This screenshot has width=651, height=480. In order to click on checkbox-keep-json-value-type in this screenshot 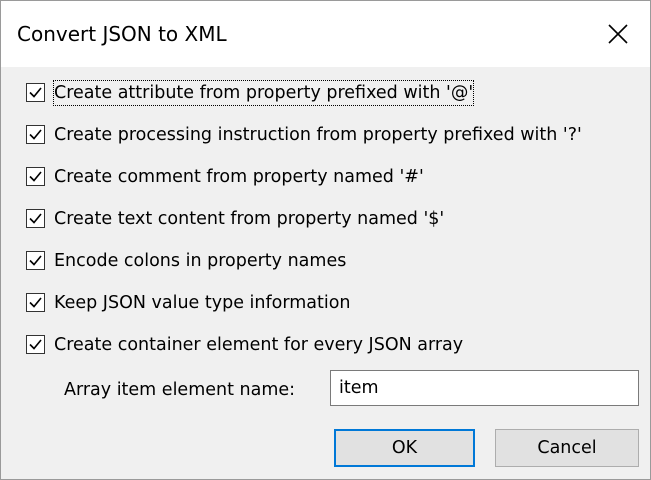, I will do `click(35, 302)`.